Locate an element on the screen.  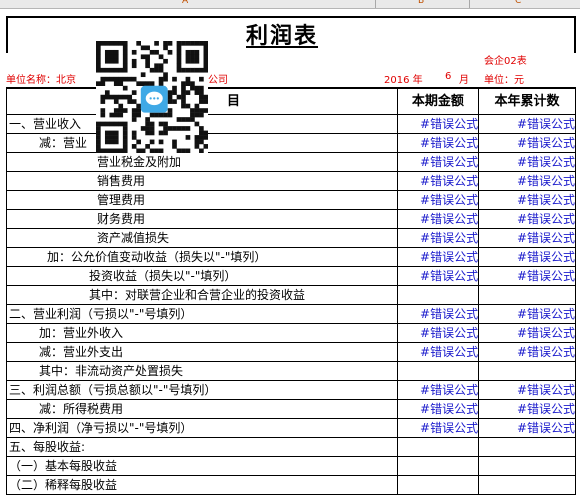
row-label-cell: 减：营业外支出 is located at coordinates (202, 352).